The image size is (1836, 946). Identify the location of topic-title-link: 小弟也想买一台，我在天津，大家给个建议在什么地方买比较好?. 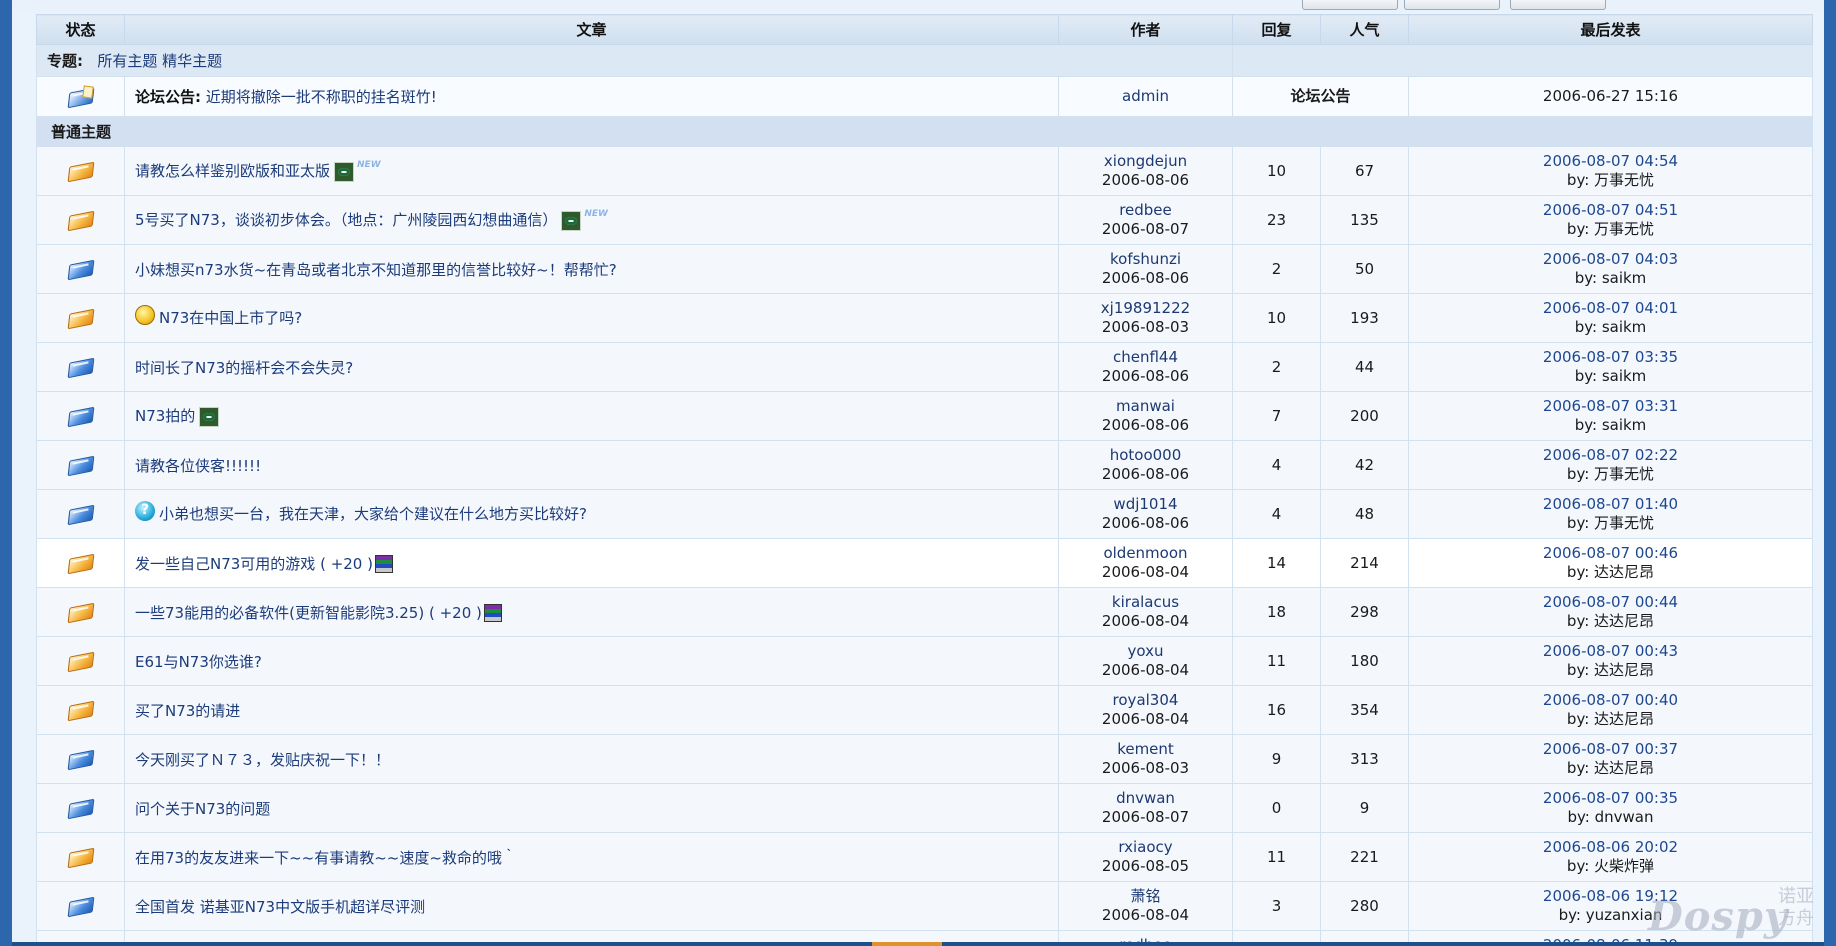
(373, 514).